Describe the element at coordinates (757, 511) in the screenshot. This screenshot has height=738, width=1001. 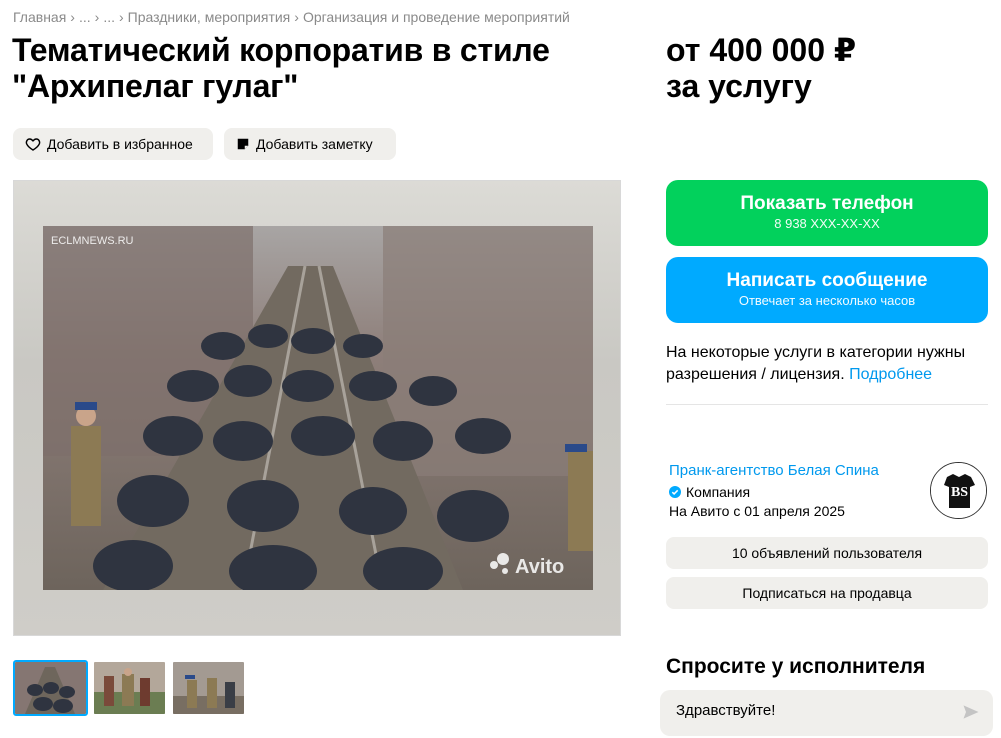
I see `seller-since: На Авито с 01 апреля 2025` at that location.